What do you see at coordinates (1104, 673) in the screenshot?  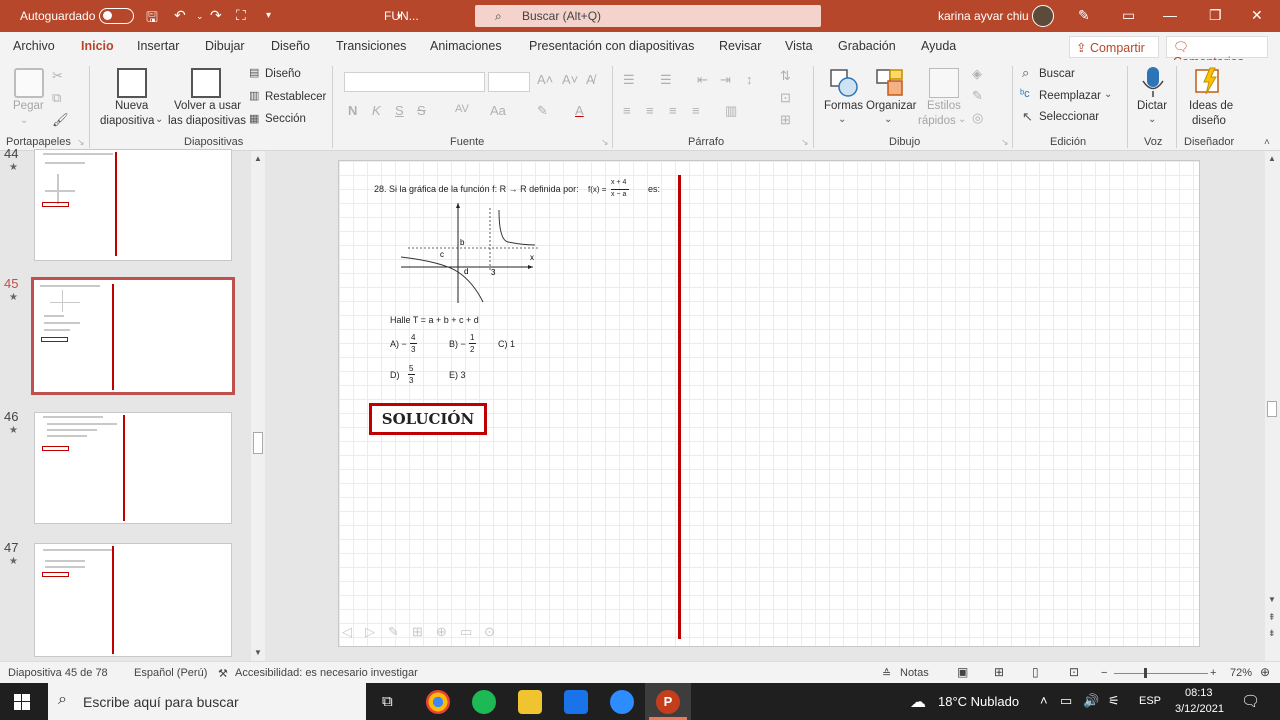 I see `zoom-out-icon: −` at bounding box center [1104, 673].